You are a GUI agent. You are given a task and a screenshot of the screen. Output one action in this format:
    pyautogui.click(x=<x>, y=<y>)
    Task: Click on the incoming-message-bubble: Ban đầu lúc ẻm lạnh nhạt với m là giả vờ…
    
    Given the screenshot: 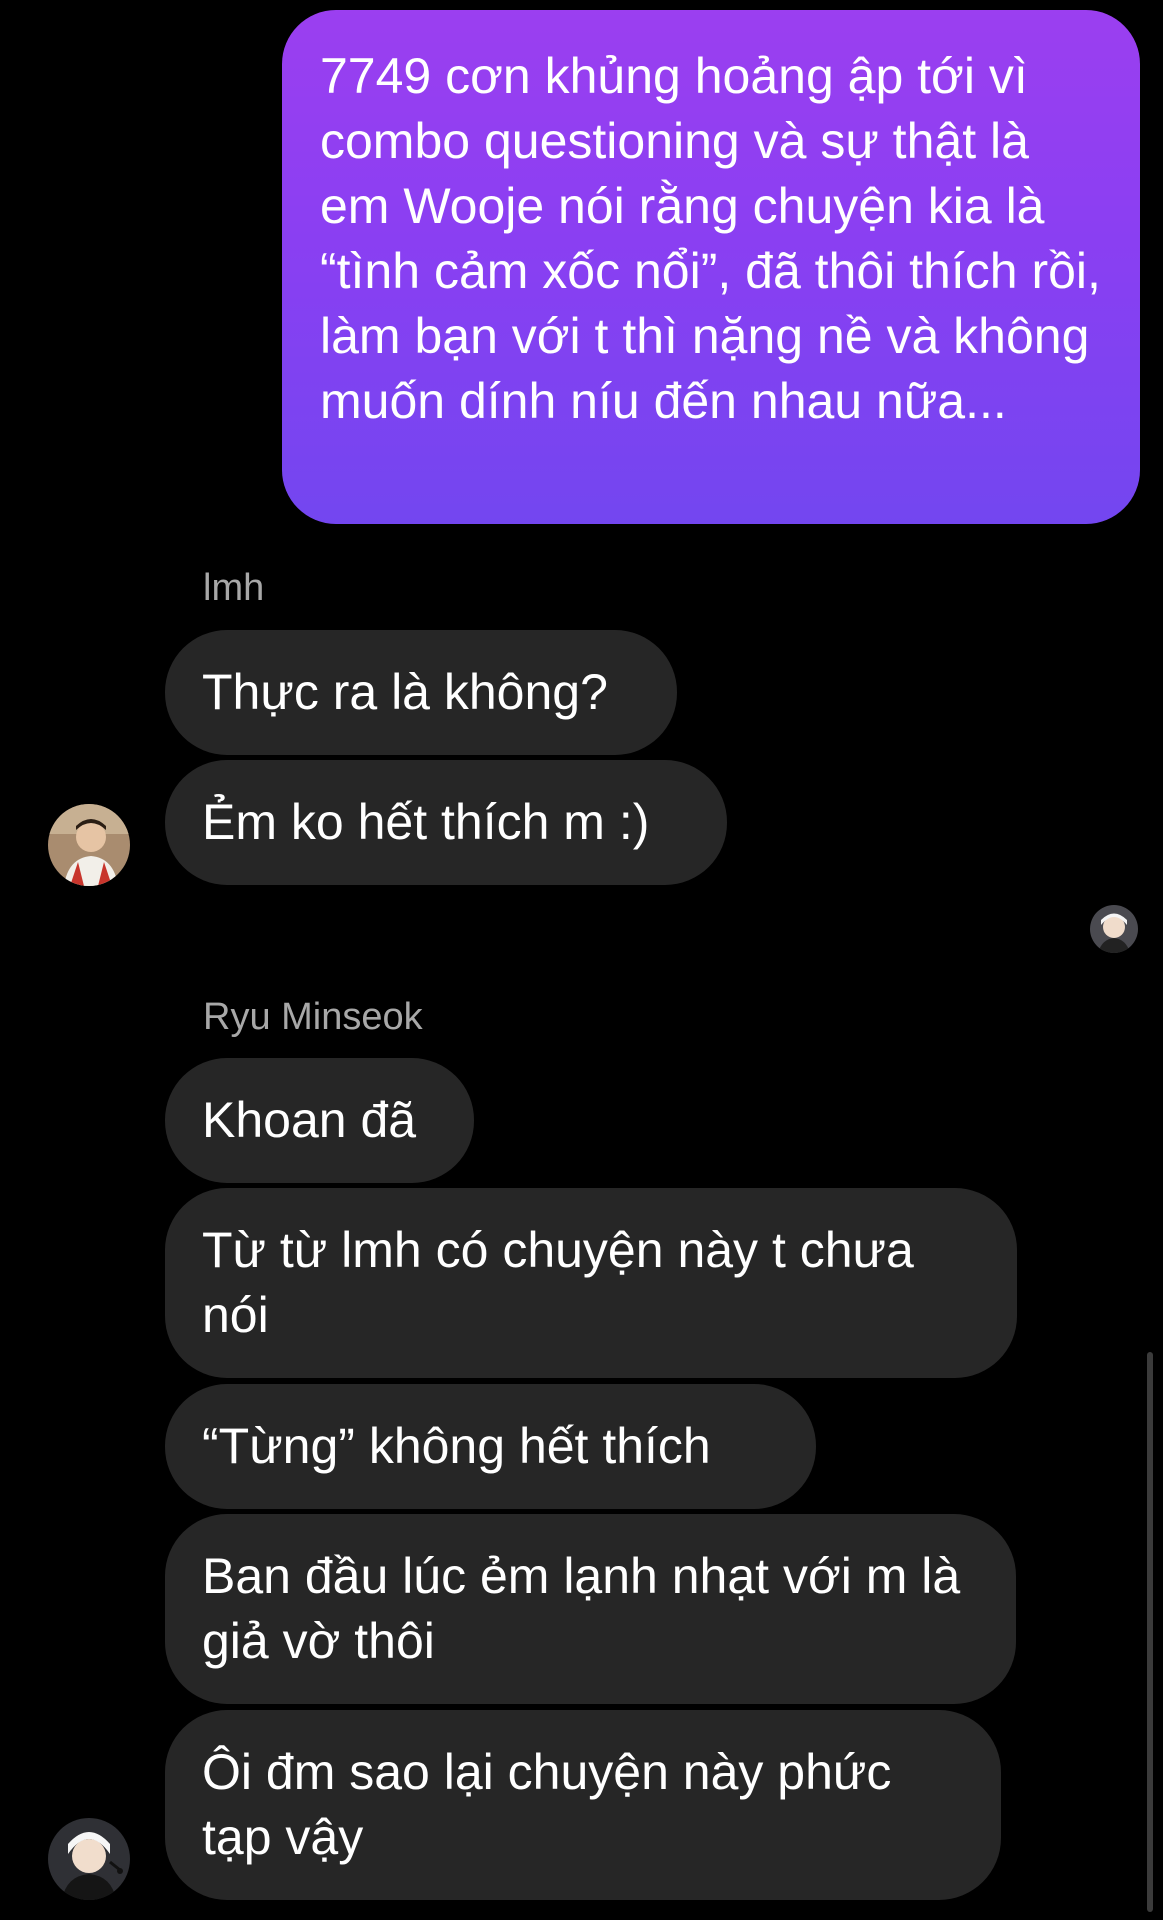 What is the action you would take?
    pyautogui.click(x=590, y=1609)
    